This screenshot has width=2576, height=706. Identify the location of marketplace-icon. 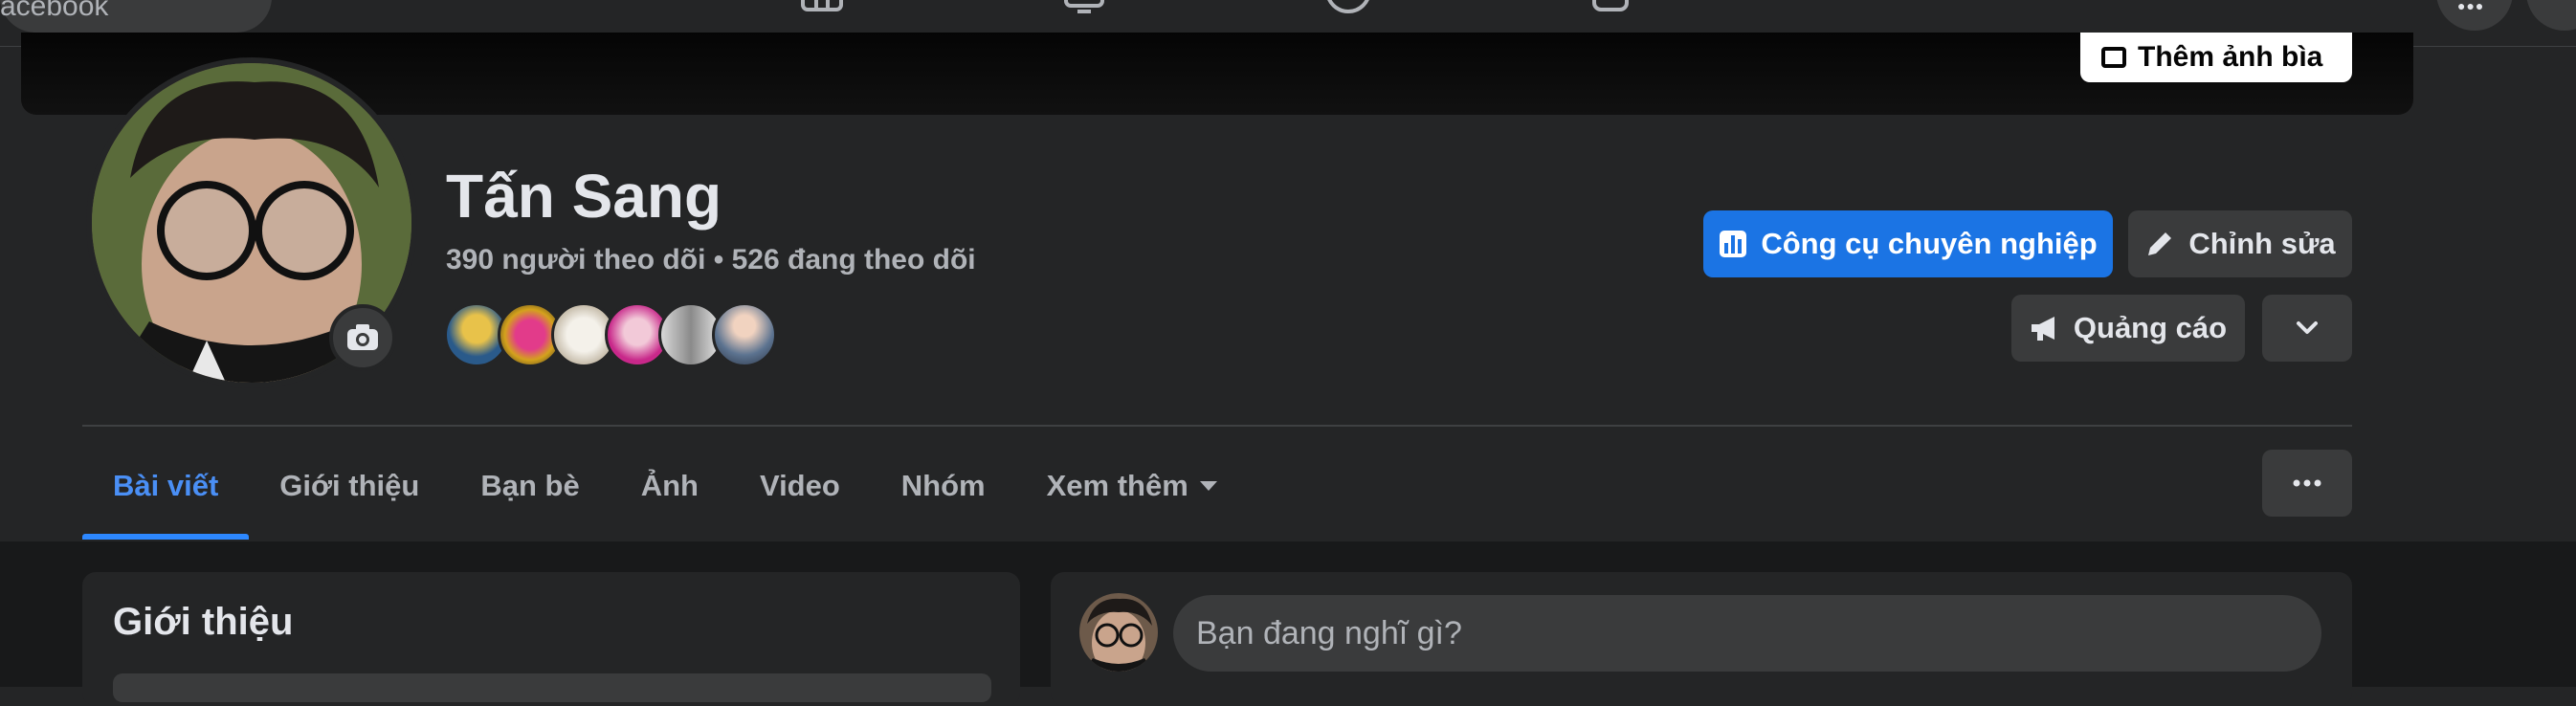
(822, 7).